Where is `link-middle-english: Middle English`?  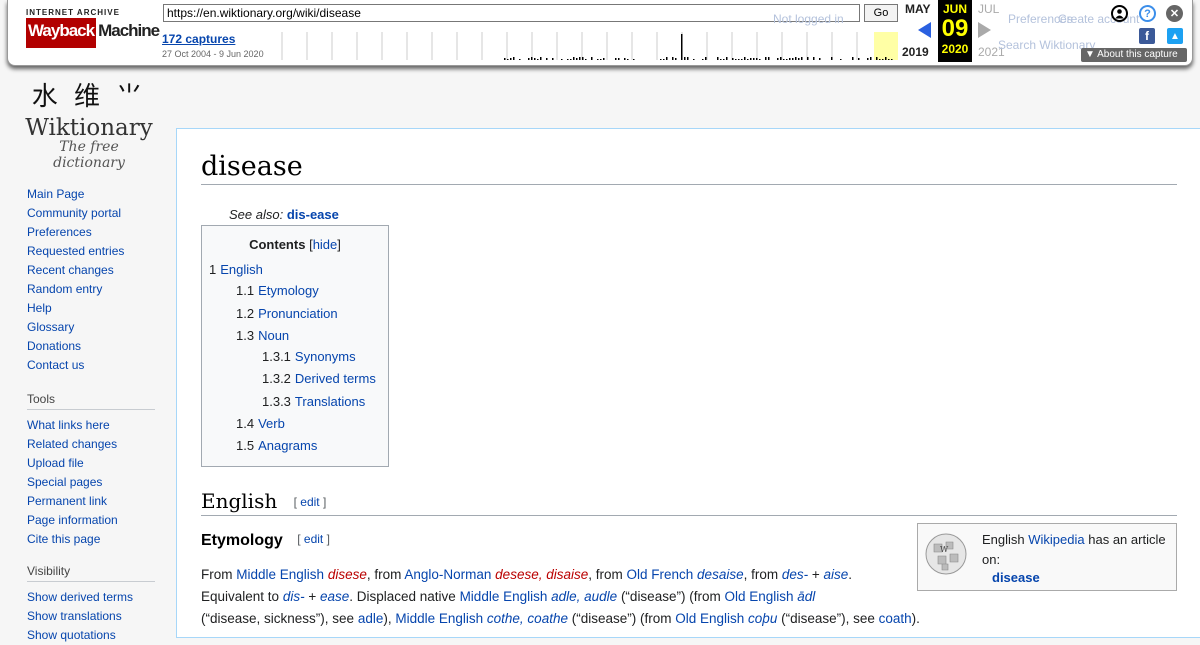 link-middle-english: Middle English is located at coordinates (280, 574).